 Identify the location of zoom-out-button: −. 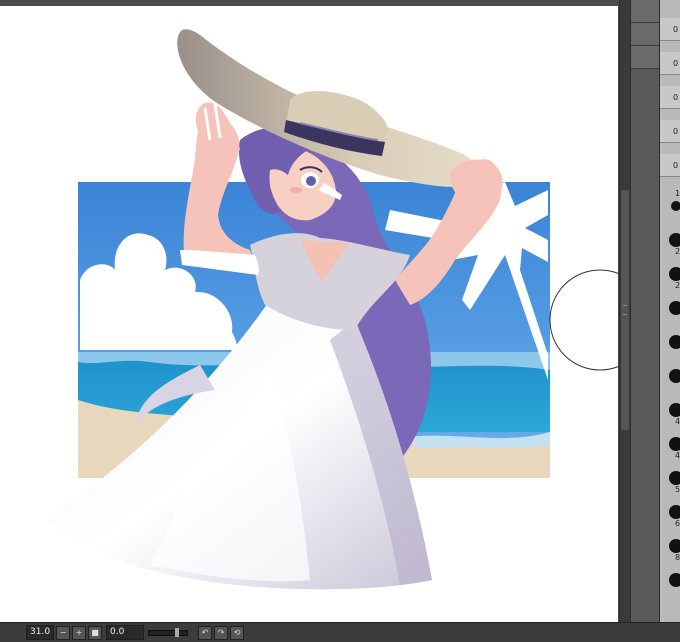
(63, 632).